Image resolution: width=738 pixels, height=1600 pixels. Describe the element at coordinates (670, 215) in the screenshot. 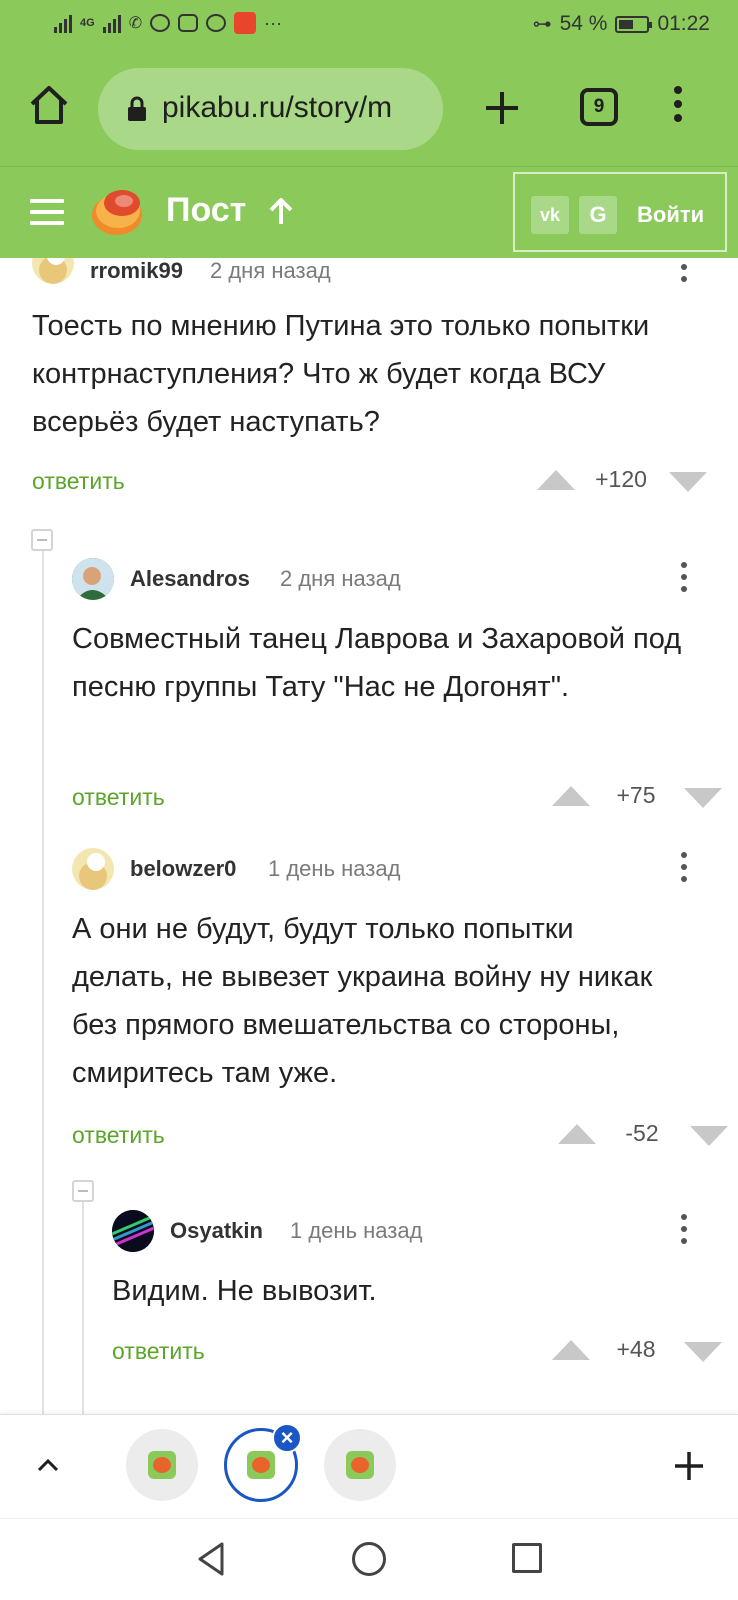

I see `login-button: Войти` at that location.